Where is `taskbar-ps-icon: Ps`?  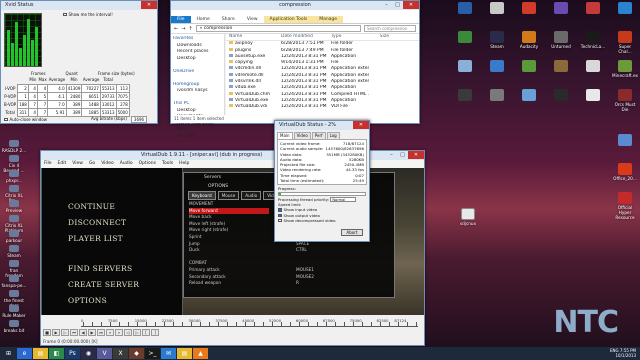 taskbar-ps-icon: Ps is located at coordinates (72, 353).